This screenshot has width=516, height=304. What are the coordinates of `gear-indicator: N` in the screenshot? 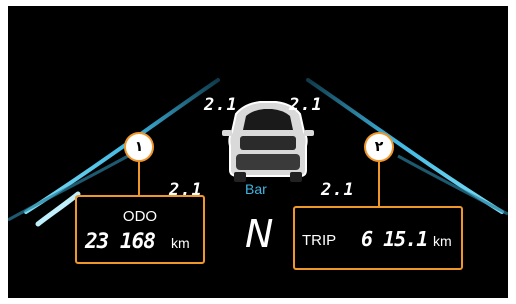 It's located at (259, 234).